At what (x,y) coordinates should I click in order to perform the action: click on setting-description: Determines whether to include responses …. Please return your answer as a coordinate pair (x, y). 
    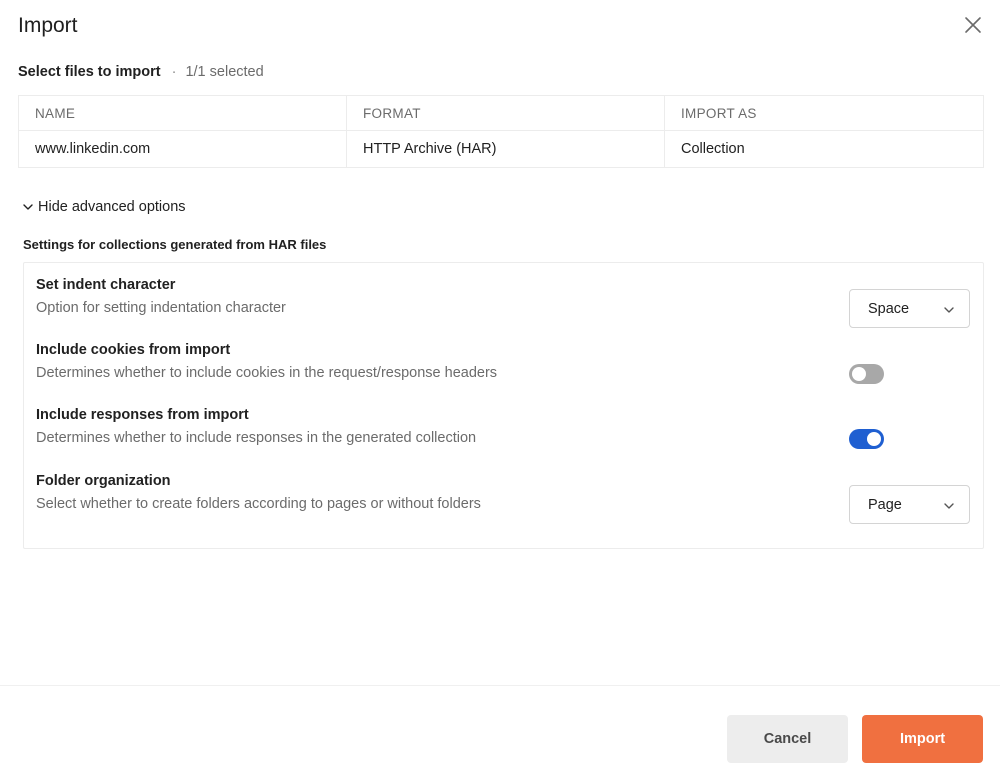
    Looking at the image, I should click on (256, 438).